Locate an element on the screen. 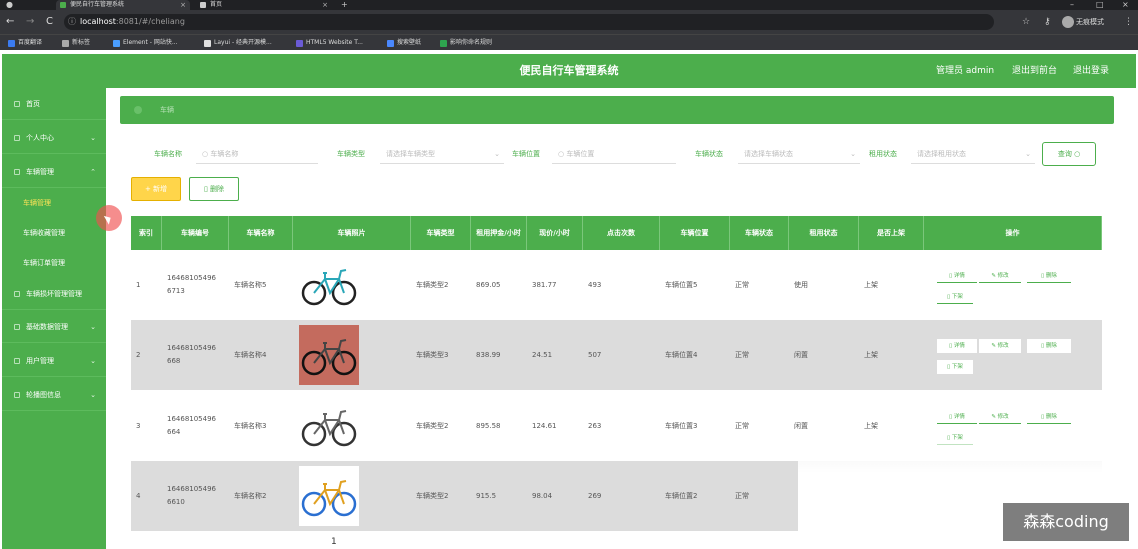 This screenshot has height=549, width=1138. table-cell-price: 124.61 is located at coordinates (544, 425).